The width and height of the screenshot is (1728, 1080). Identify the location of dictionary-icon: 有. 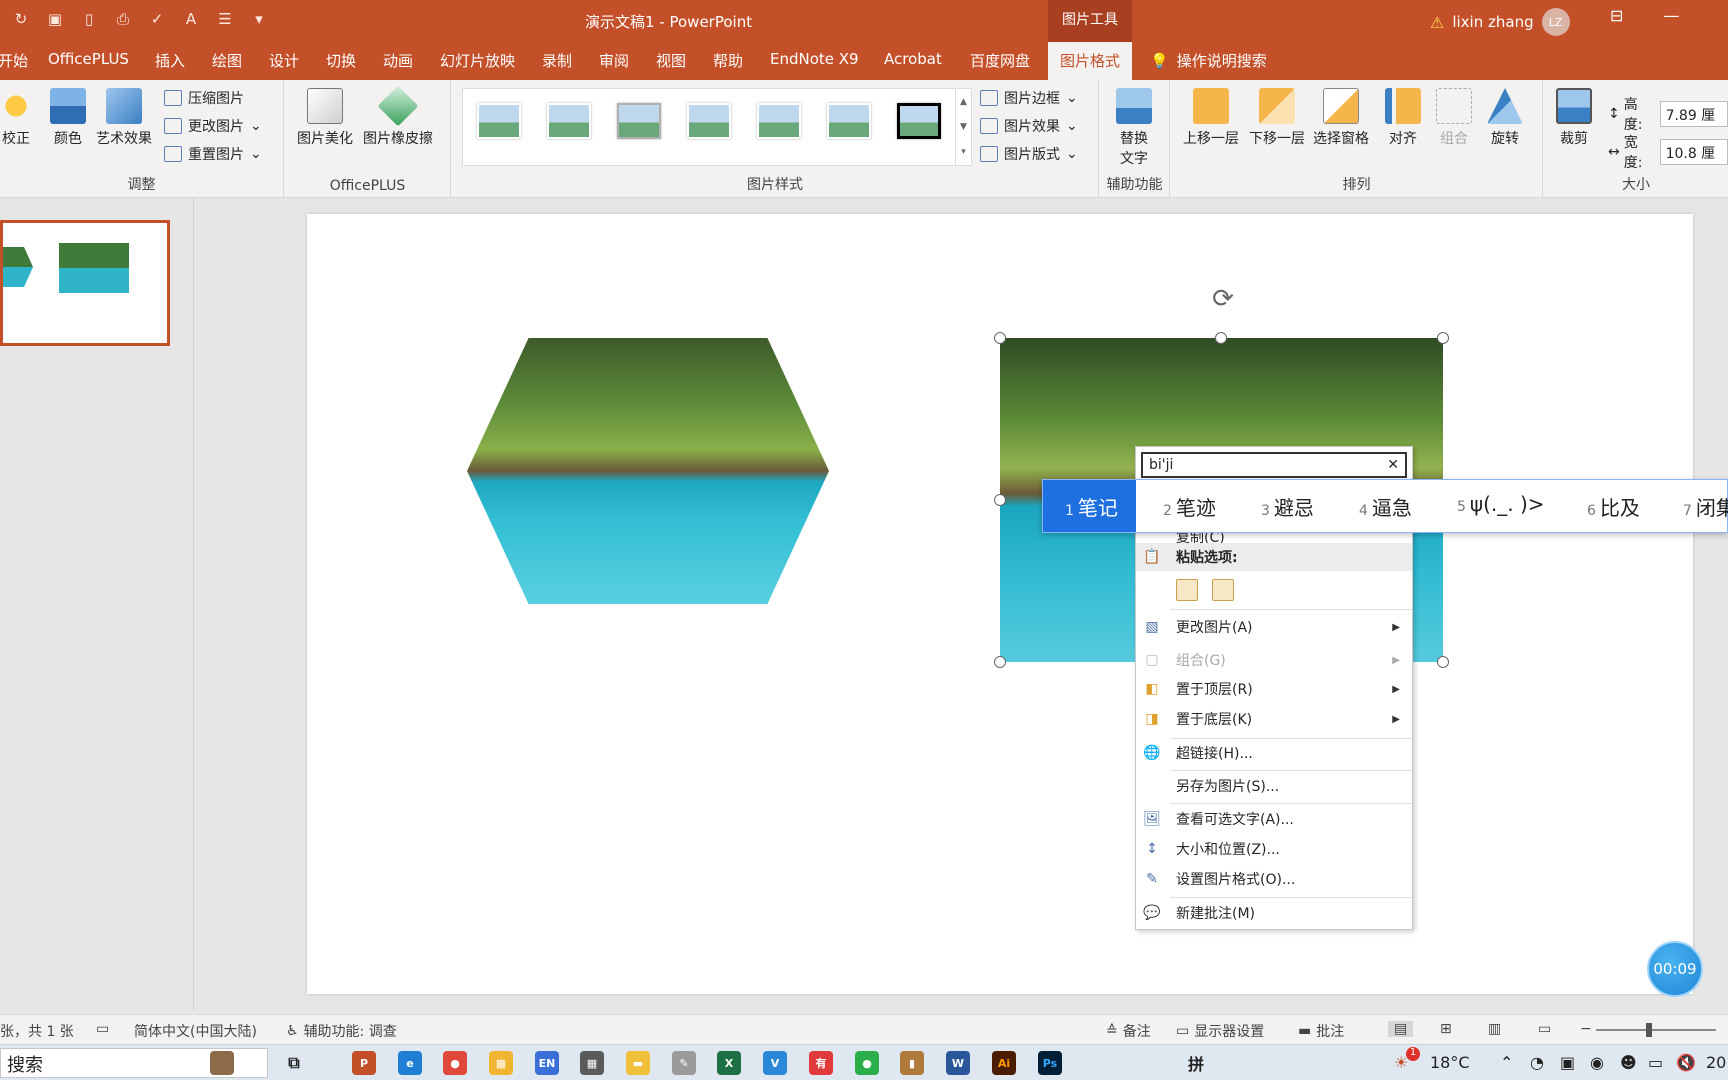
(821, 1063).